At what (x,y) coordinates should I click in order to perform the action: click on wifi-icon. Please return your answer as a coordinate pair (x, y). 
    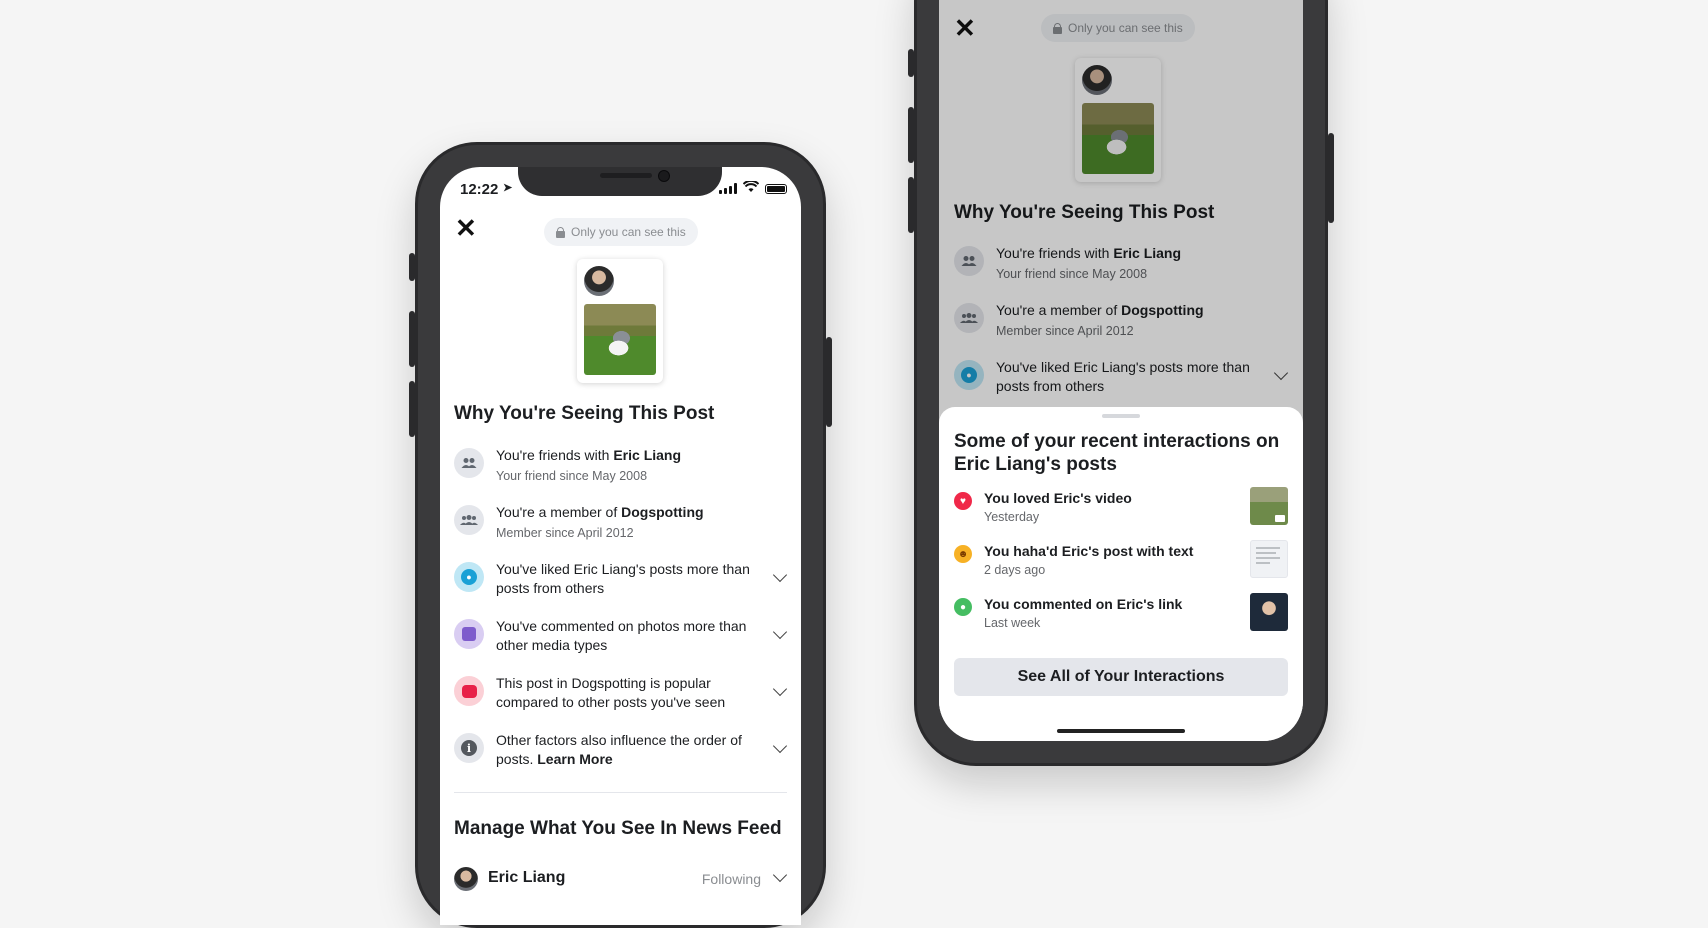
    Looking at the image, I should click on (751, 187).